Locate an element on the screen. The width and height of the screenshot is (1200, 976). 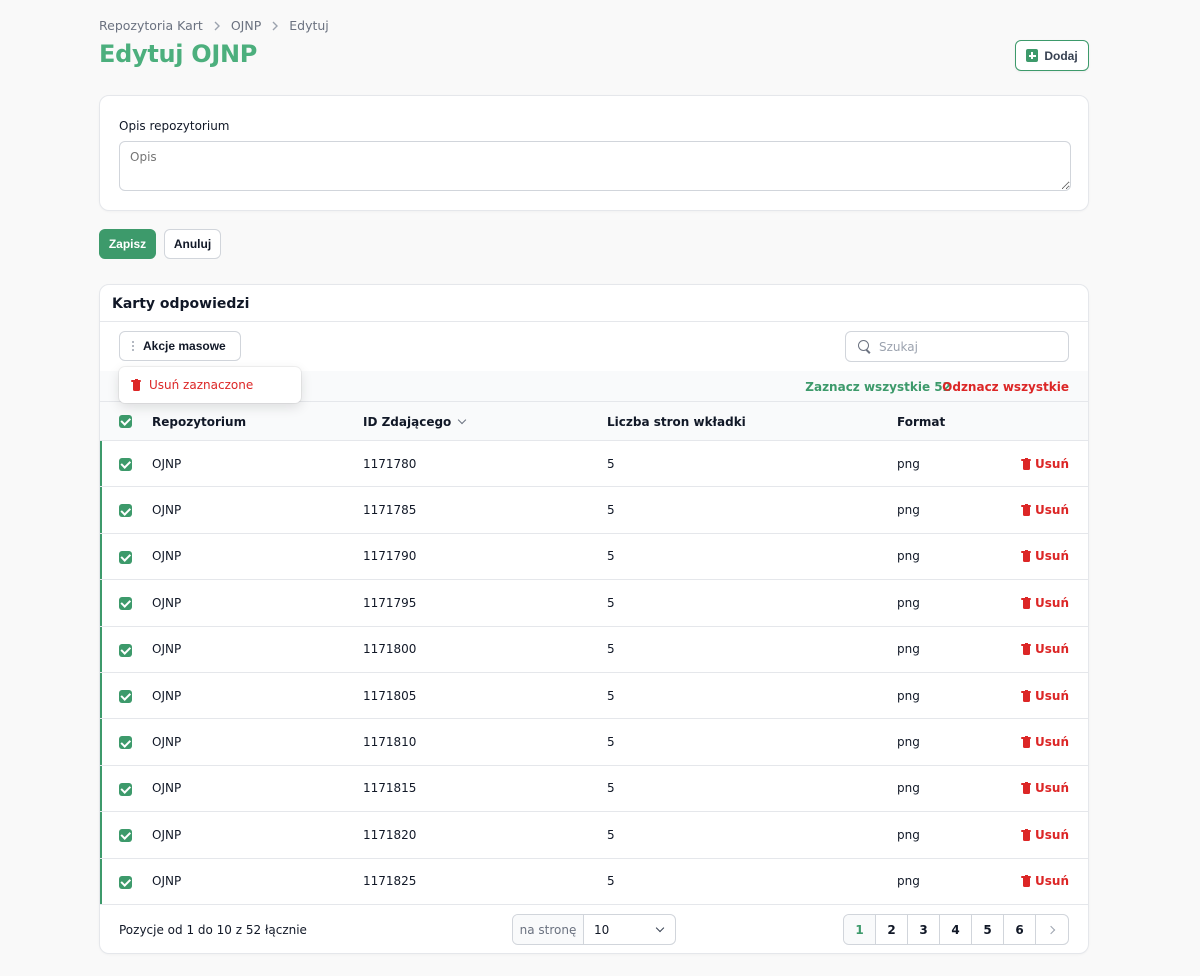
column-header-repository: Repozytorium is located at coordinates (199, 422).